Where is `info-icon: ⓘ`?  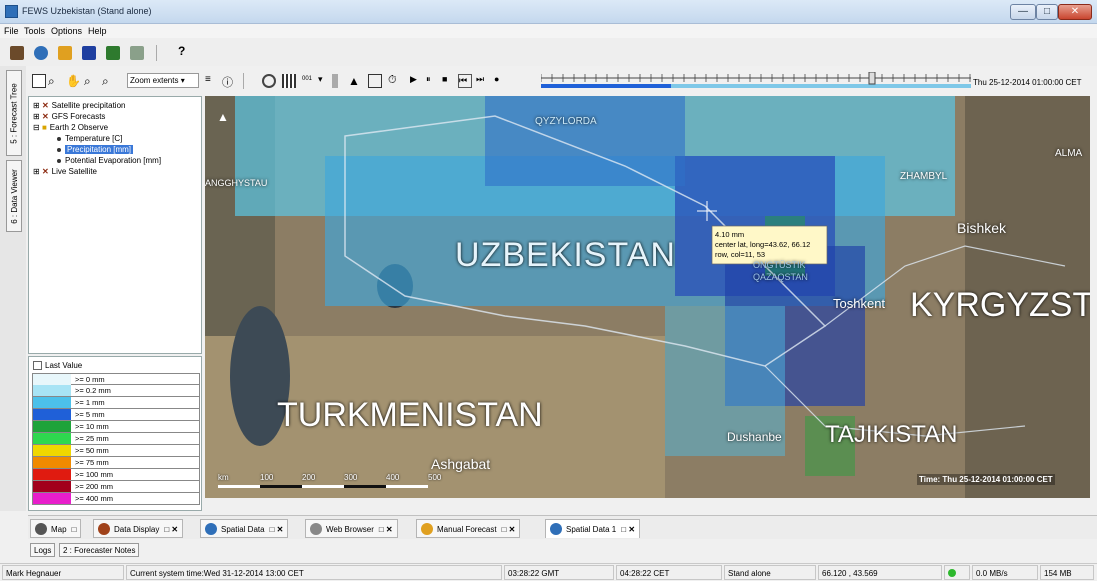 info-icon: ⓘ is located at coordinates (229, 81).